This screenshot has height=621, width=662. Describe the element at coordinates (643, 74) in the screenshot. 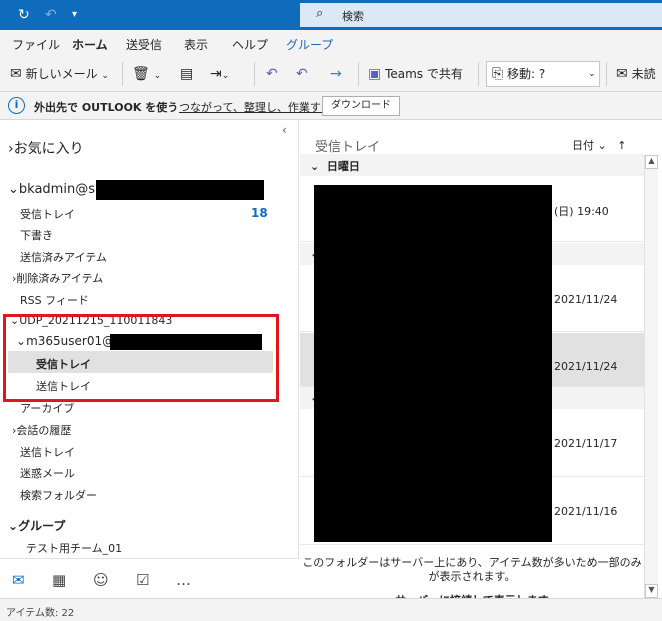

I see `unread-label: 未読` at that location.